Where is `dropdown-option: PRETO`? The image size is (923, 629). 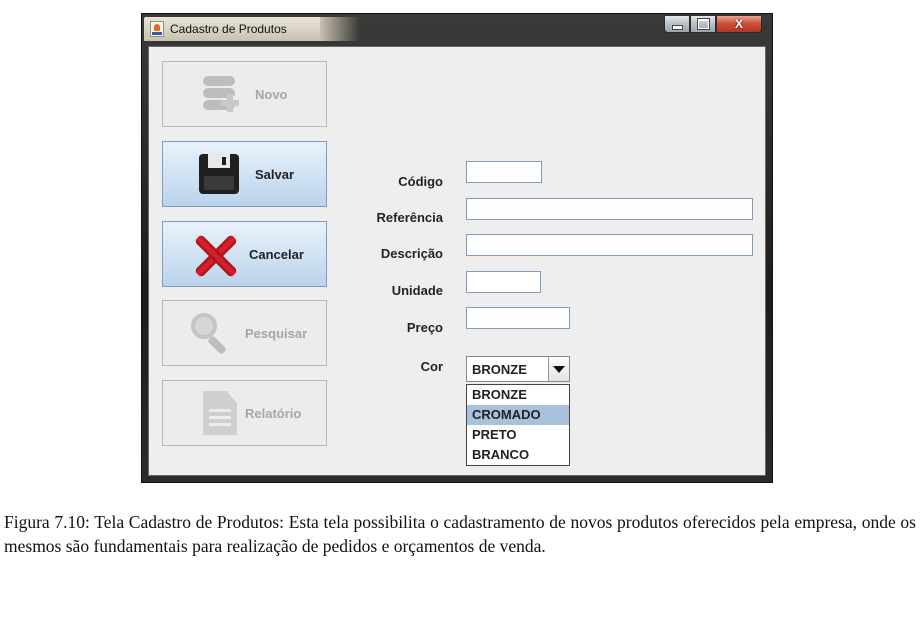 dropdown-option: PRETO is located at coordinates (518, 435).